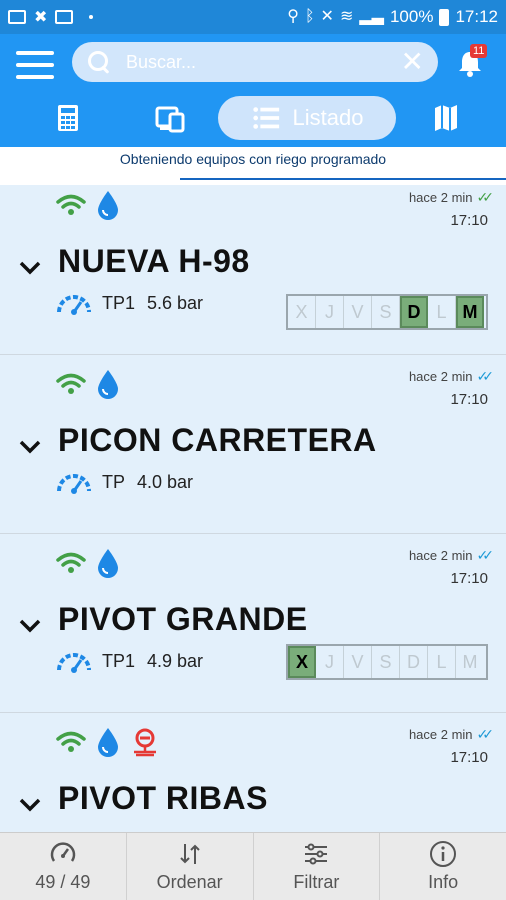 The width and height of the screenshot is (506, 900). I want to click on tab-map, so click(446, 118).